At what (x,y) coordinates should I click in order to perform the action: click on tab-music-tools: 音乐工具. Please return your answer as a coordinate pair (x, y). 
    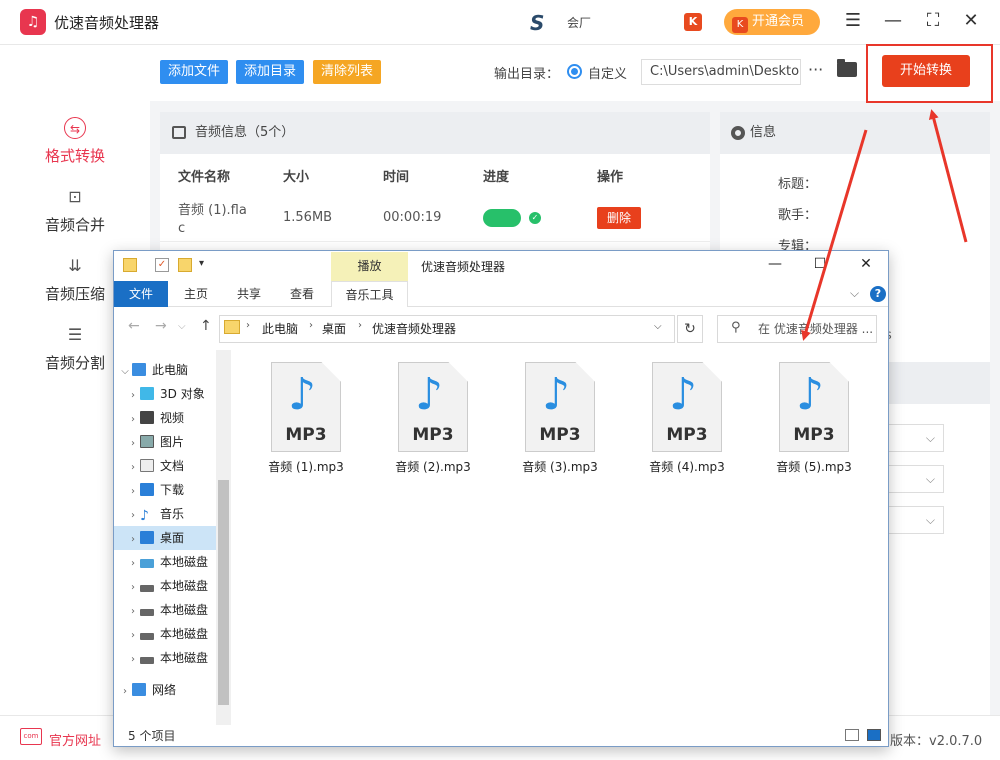
    Looking at the image, I should click on (369, 294).